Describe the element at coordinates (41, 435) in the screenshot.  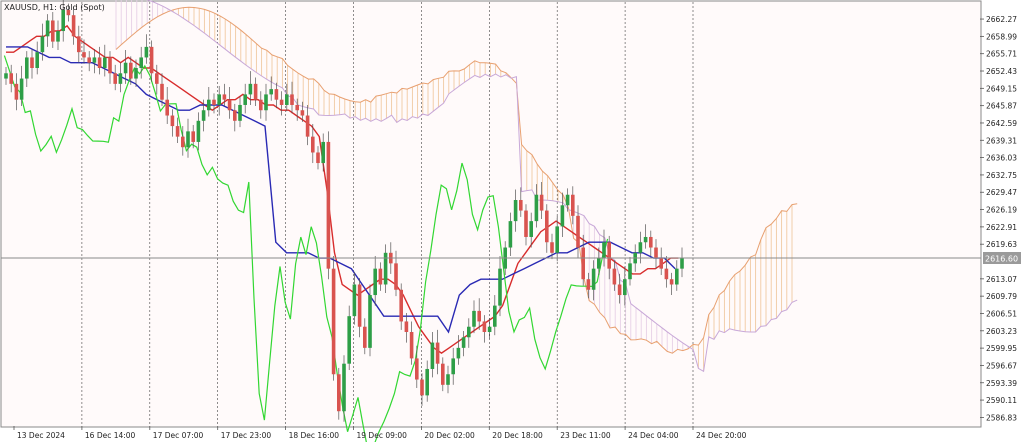
I see `time-tick-label: 13 Dec 2024` at that location.